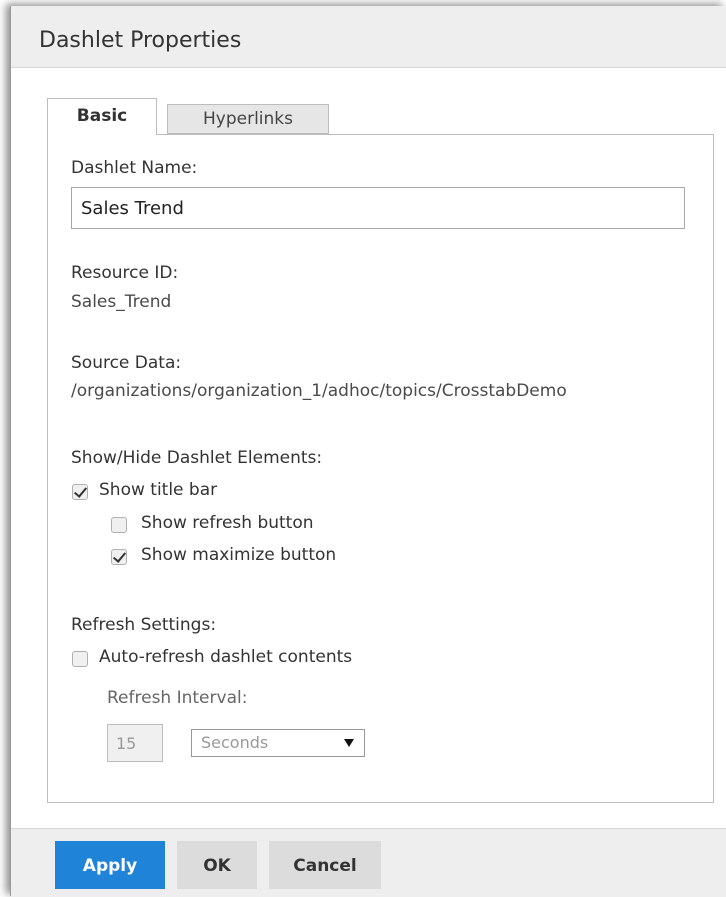  I want to click on show-maximize-button-checkbox, so click(119, 557).